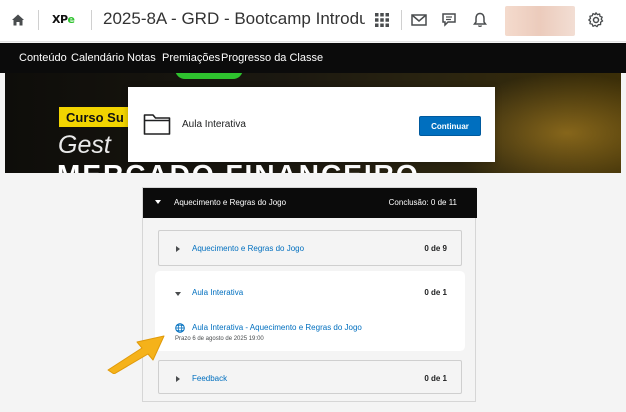 This screenshot has width=626, height=412. I want to click on activity-due-date: Prazo 6 de agosto de 2025 19:00, so click(219, 339).